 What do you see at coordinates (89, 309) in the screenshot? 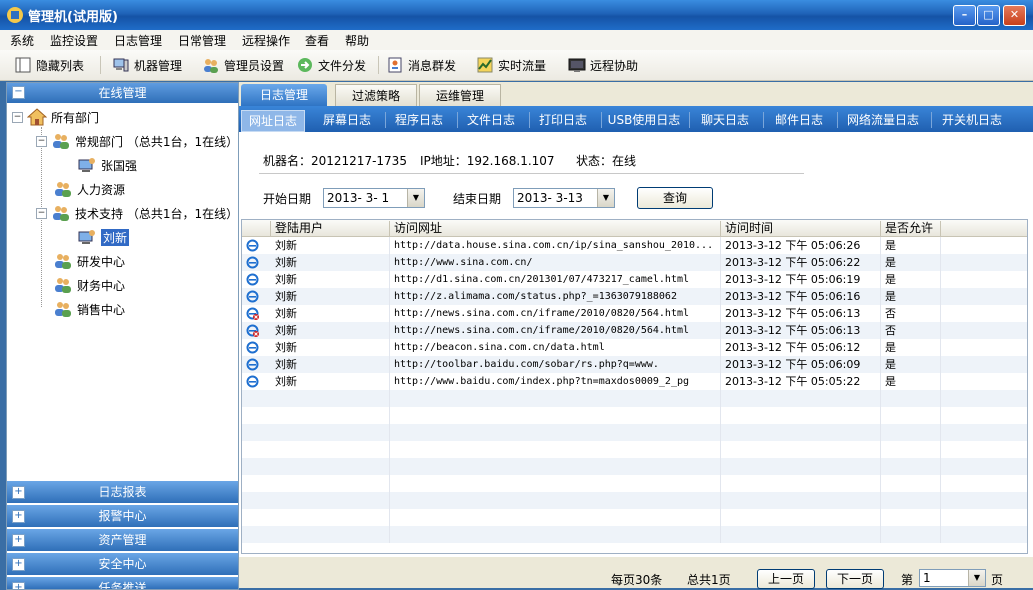
I see `tree-node-dept-sales: 销售中心` at bounding box center [89, 309].